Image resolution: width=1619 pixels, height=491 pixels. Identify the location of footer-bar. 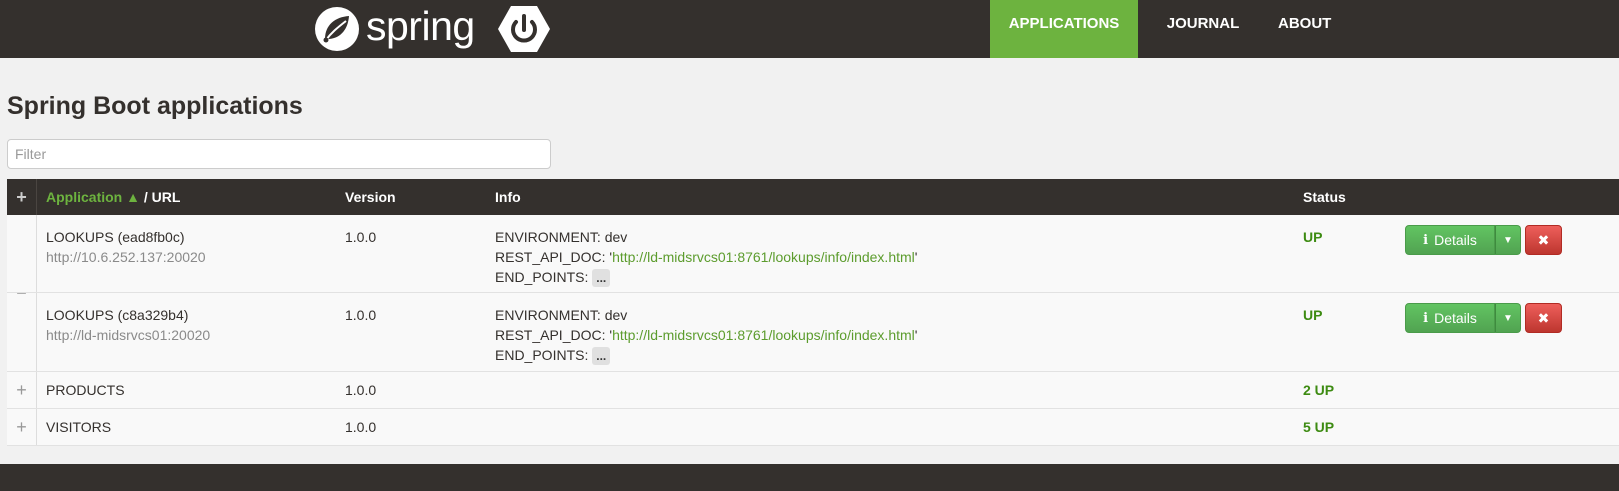
(809, 477).